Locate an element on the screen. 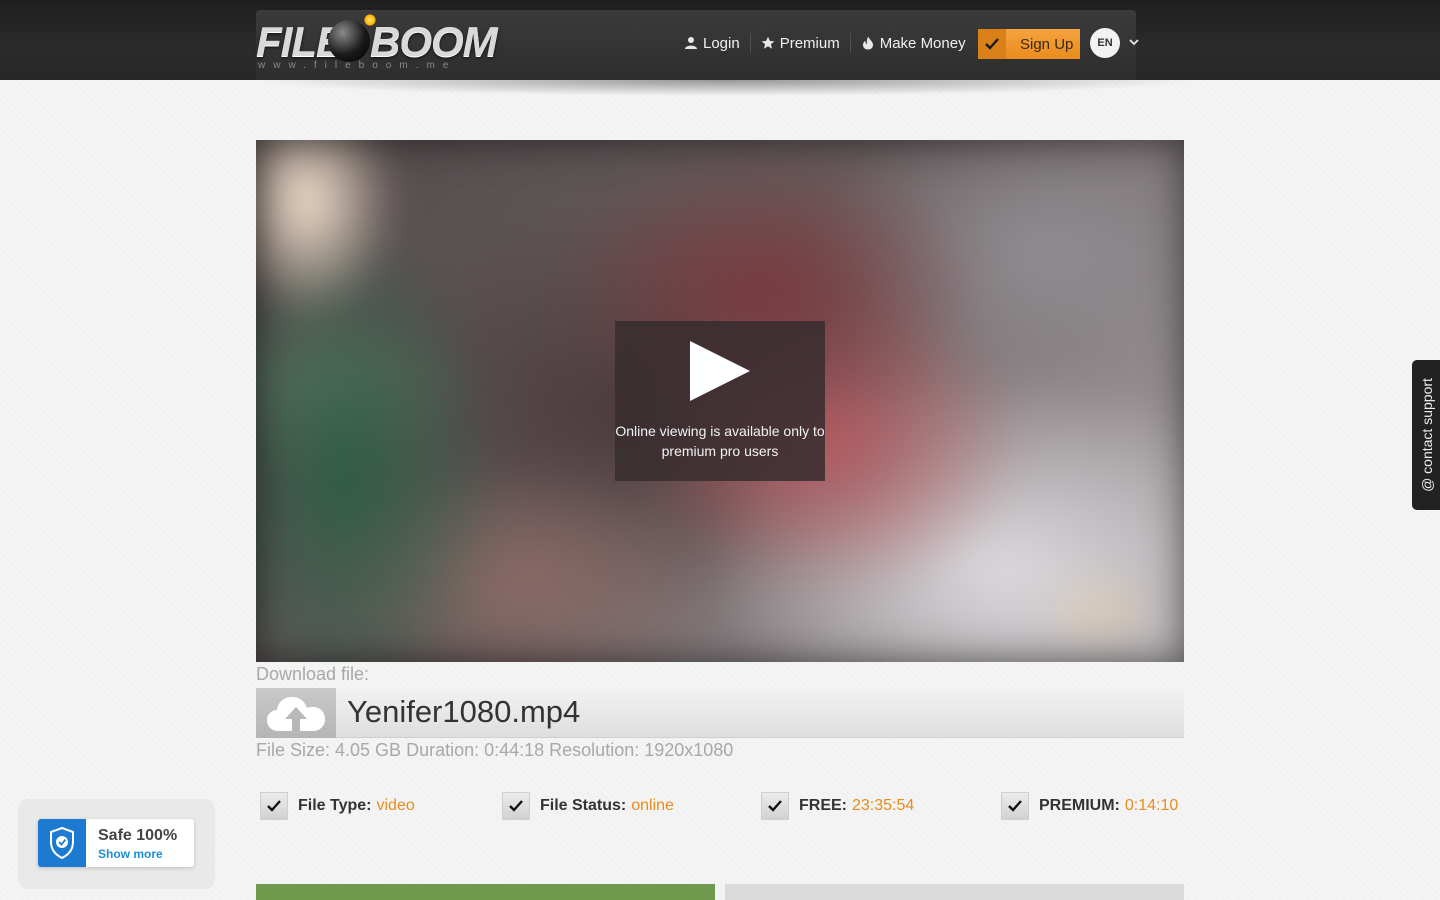 The width and height of the screenshot is (1440, 900). safe-badge: Safe 100% Show more is located at coordinates (116, 844).